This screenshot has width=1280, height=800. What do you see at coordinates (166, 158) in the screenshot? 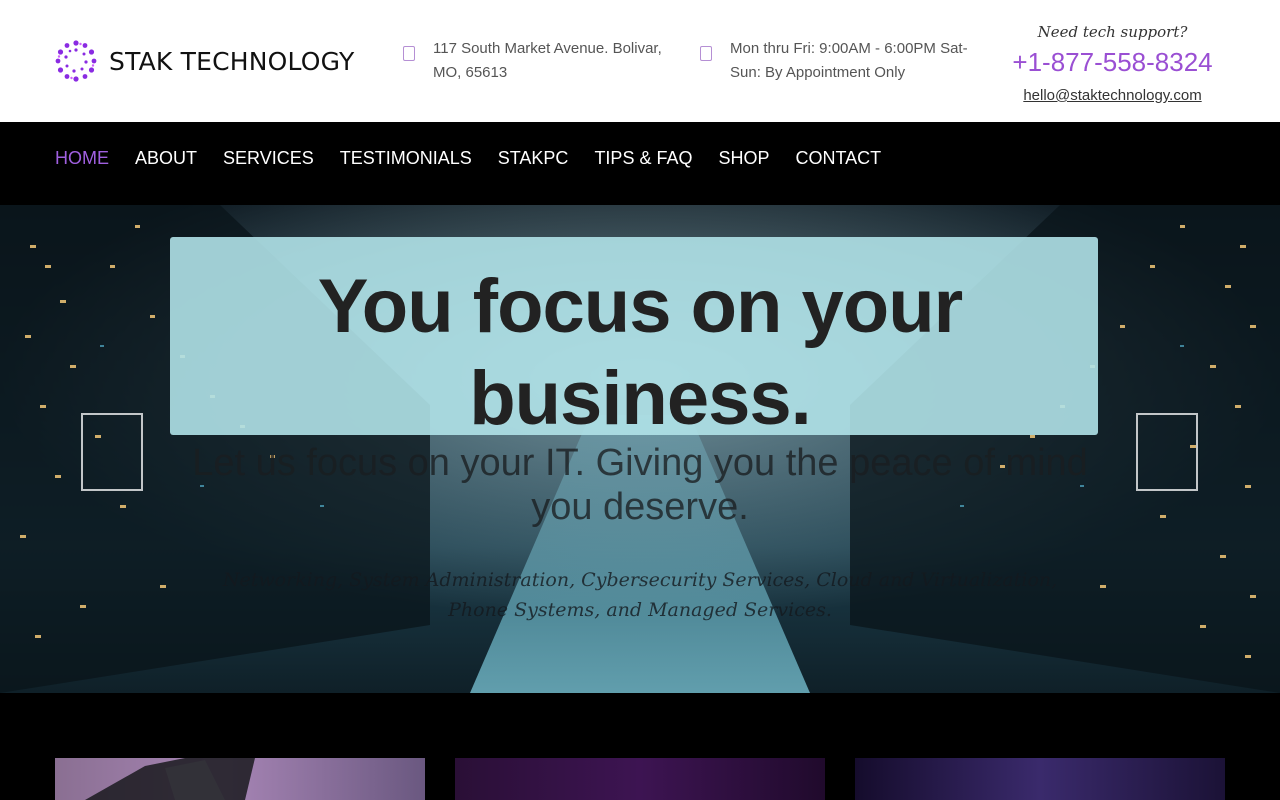
I see `nav-item-about: ABOUT` at bounding box center [166, 158].